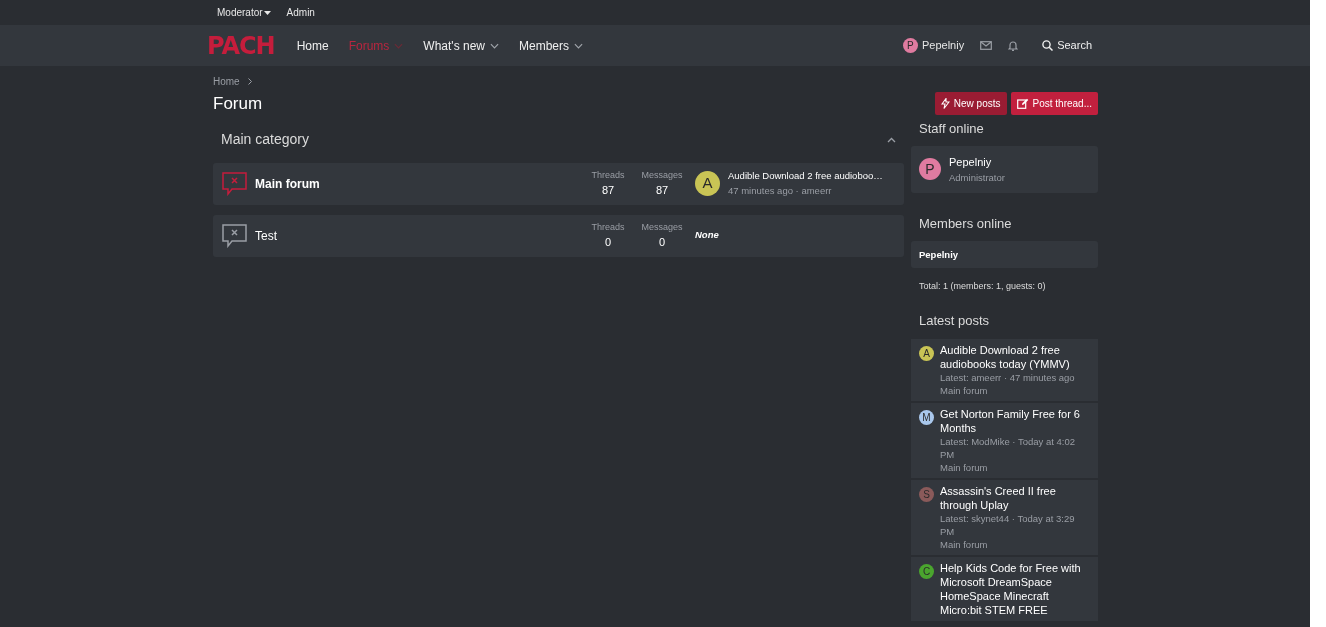  I want to click on nav-tab: Members, so click(551, 45).